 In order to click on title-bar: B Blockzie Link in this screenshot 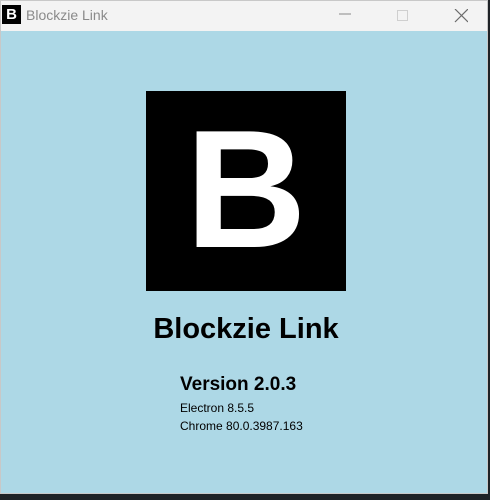, I will do `click(244, 16)`.